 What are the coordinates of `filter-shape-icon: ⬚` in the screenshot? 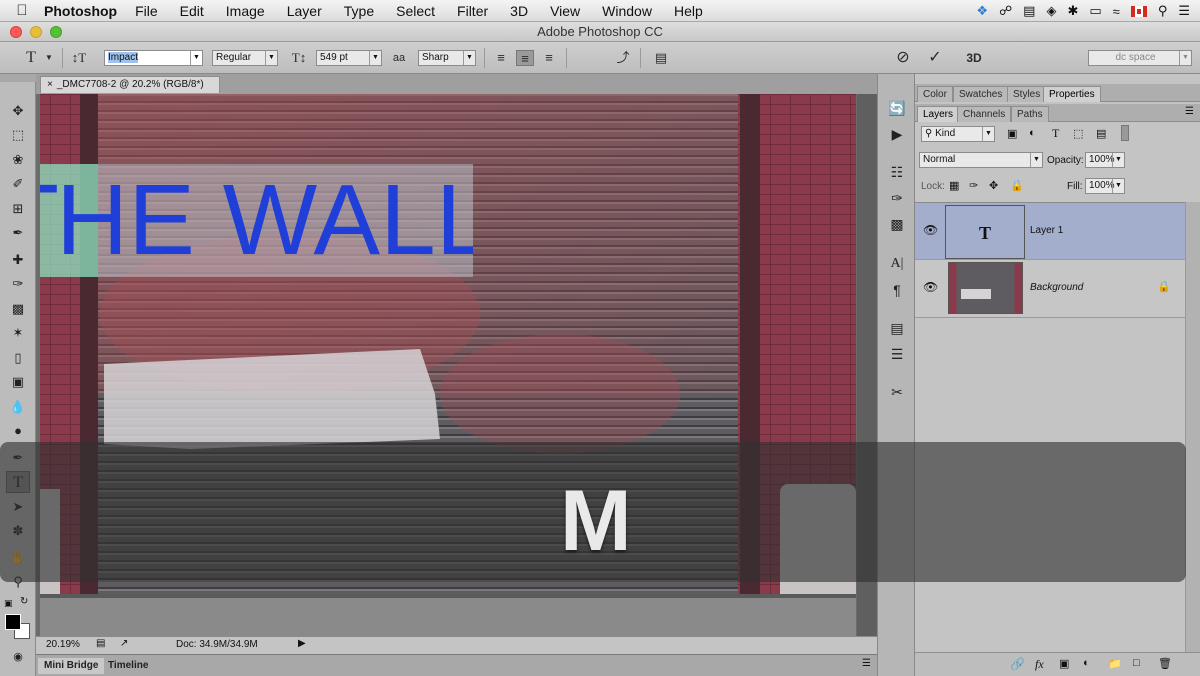 It's located at (1078, 133).